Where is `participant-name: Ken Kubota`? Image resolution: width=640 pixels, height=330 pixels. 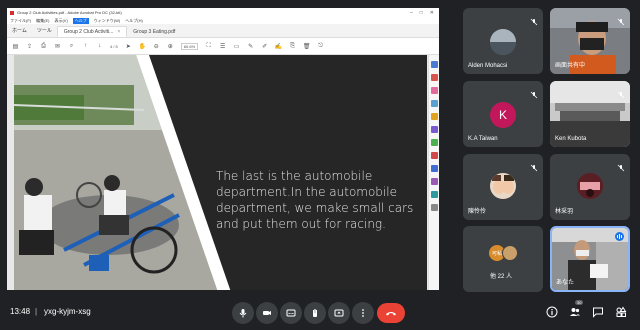 participant-name: Ken Kubota is located at coordinates (571, 139).